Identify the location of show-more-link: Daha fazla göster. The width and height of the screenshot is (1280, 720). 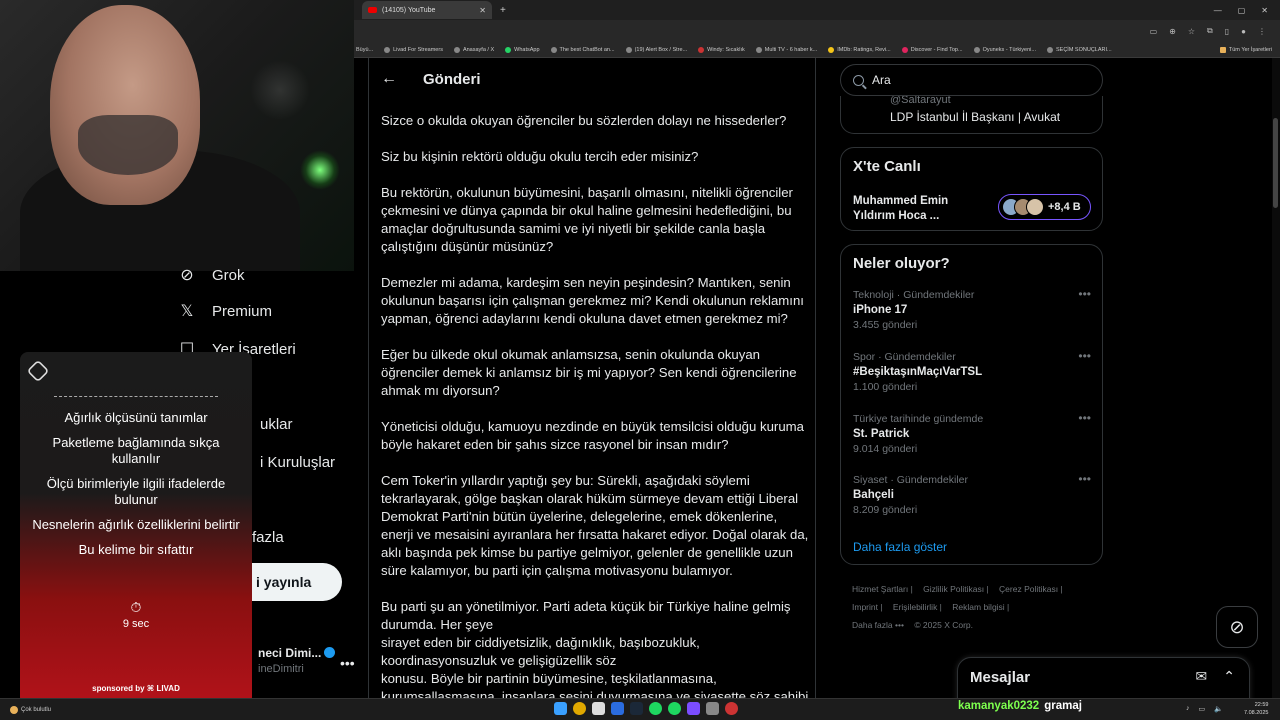
(900, 547).